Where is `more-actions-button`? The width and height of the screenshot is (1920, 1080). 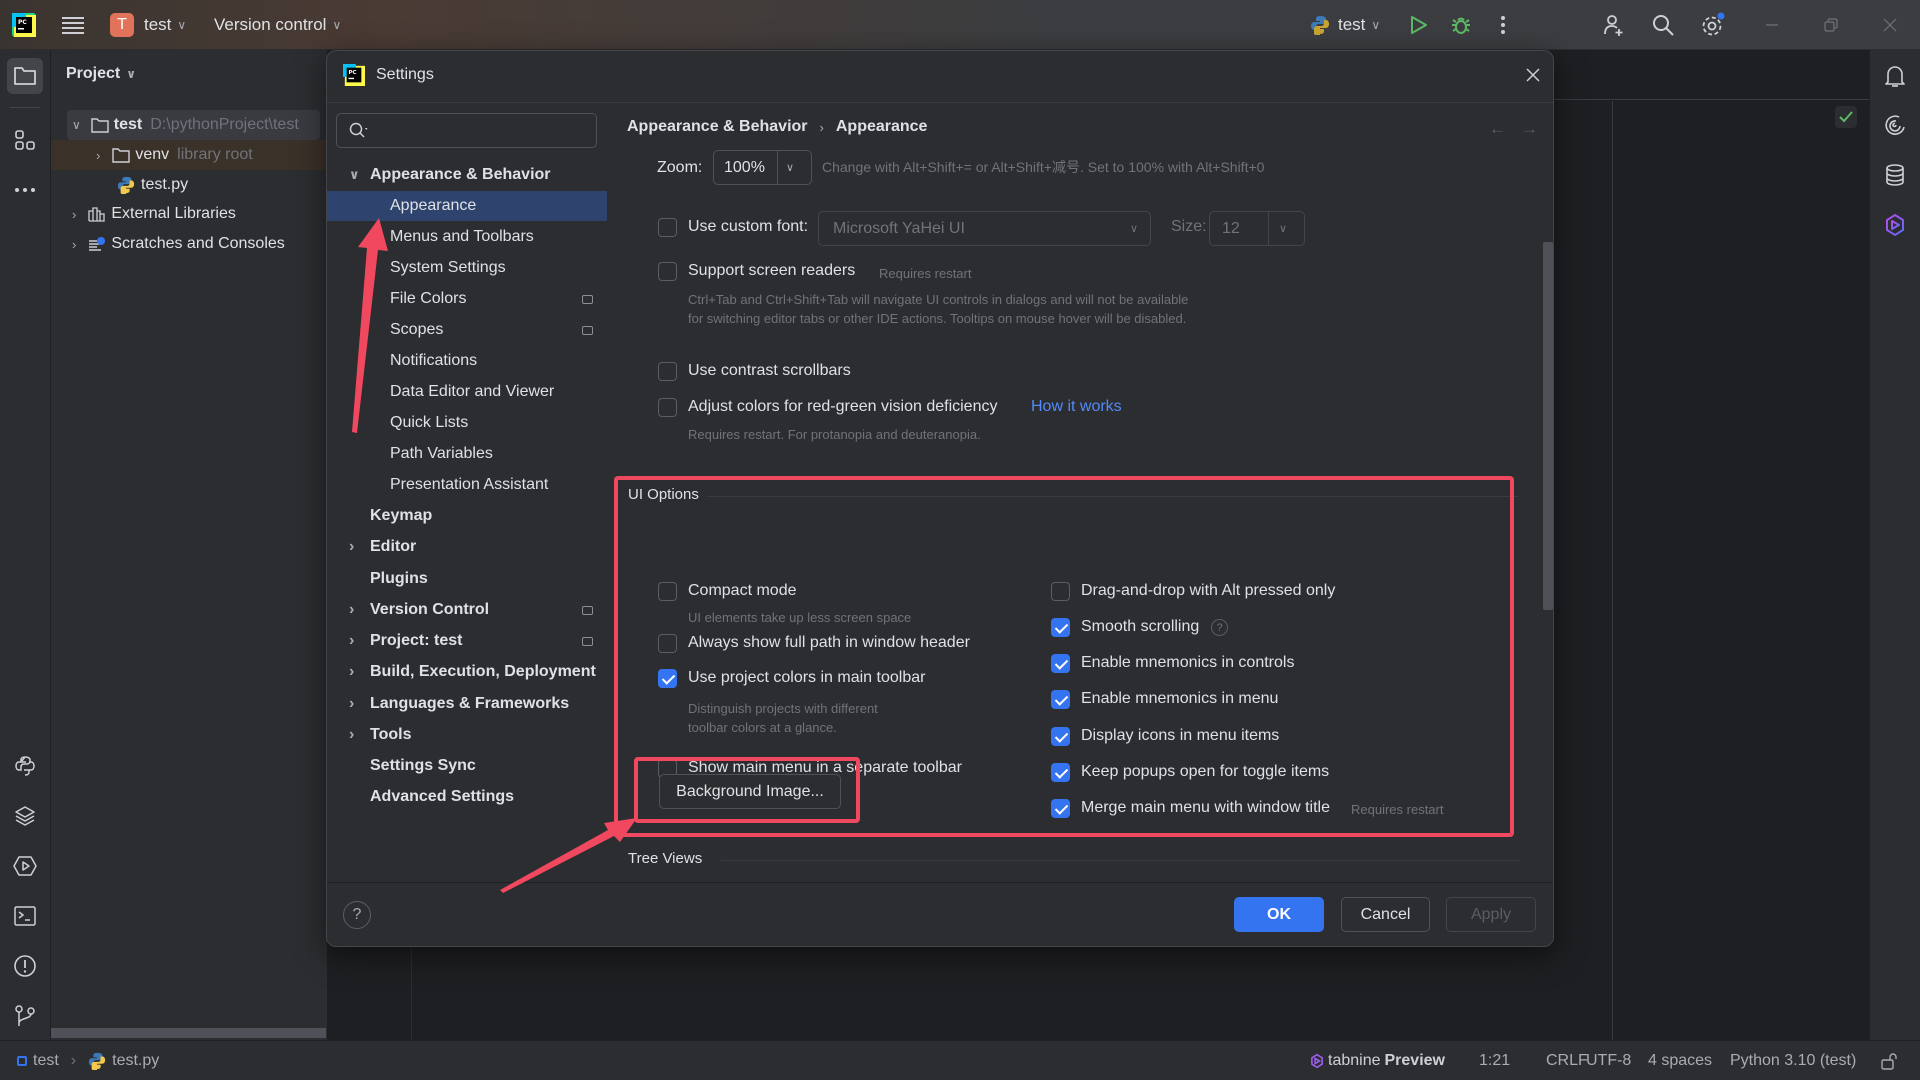 more-actions-button is located at coordinates (1503, 25).